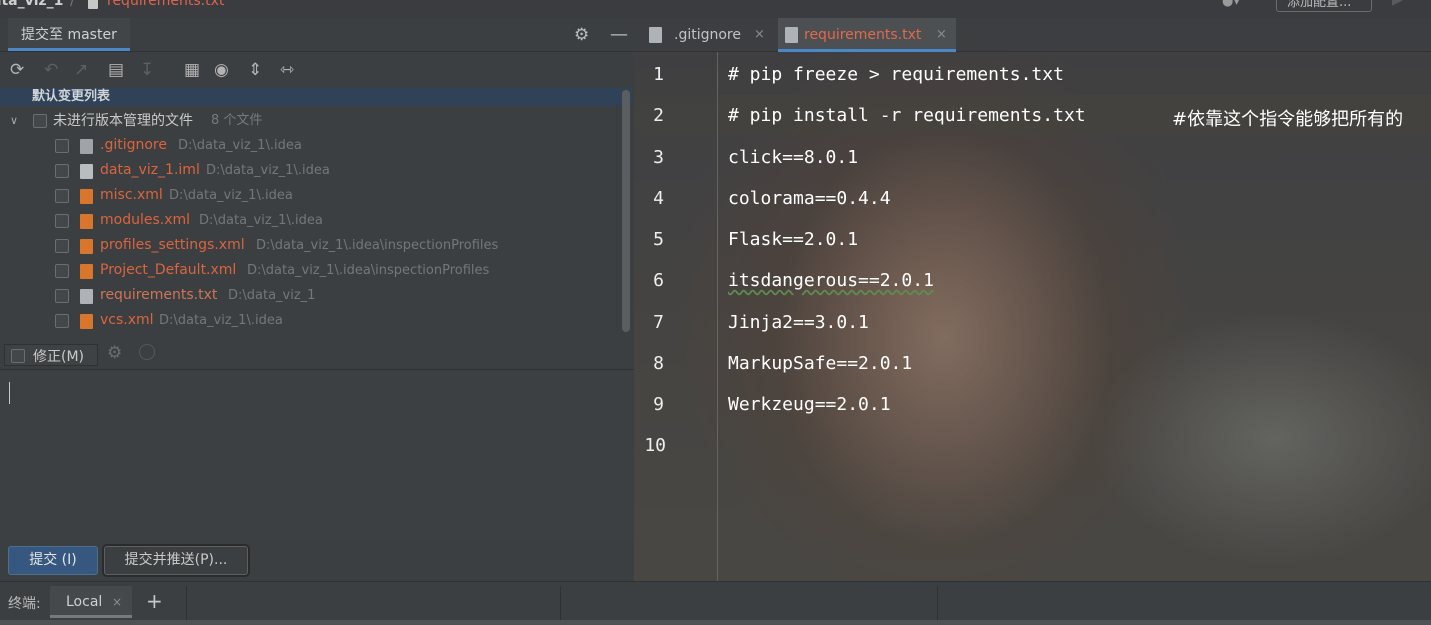 The image size is (1431, 625). I want to click on list-item: .gitignore D:\data_viz_1\.idea, so click(317, 146).